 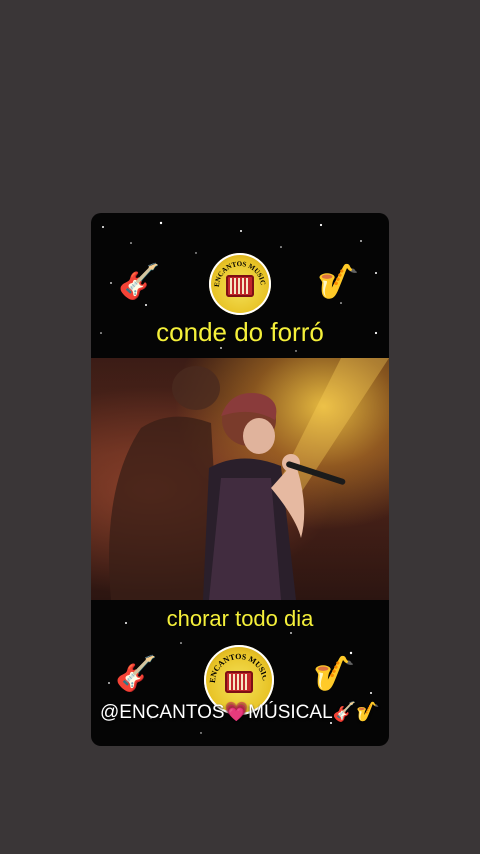 What do you see at coordinates (240, 332) in the screenshot?
I see `top-caption: conde do forró` at bounding box center [240, 332].